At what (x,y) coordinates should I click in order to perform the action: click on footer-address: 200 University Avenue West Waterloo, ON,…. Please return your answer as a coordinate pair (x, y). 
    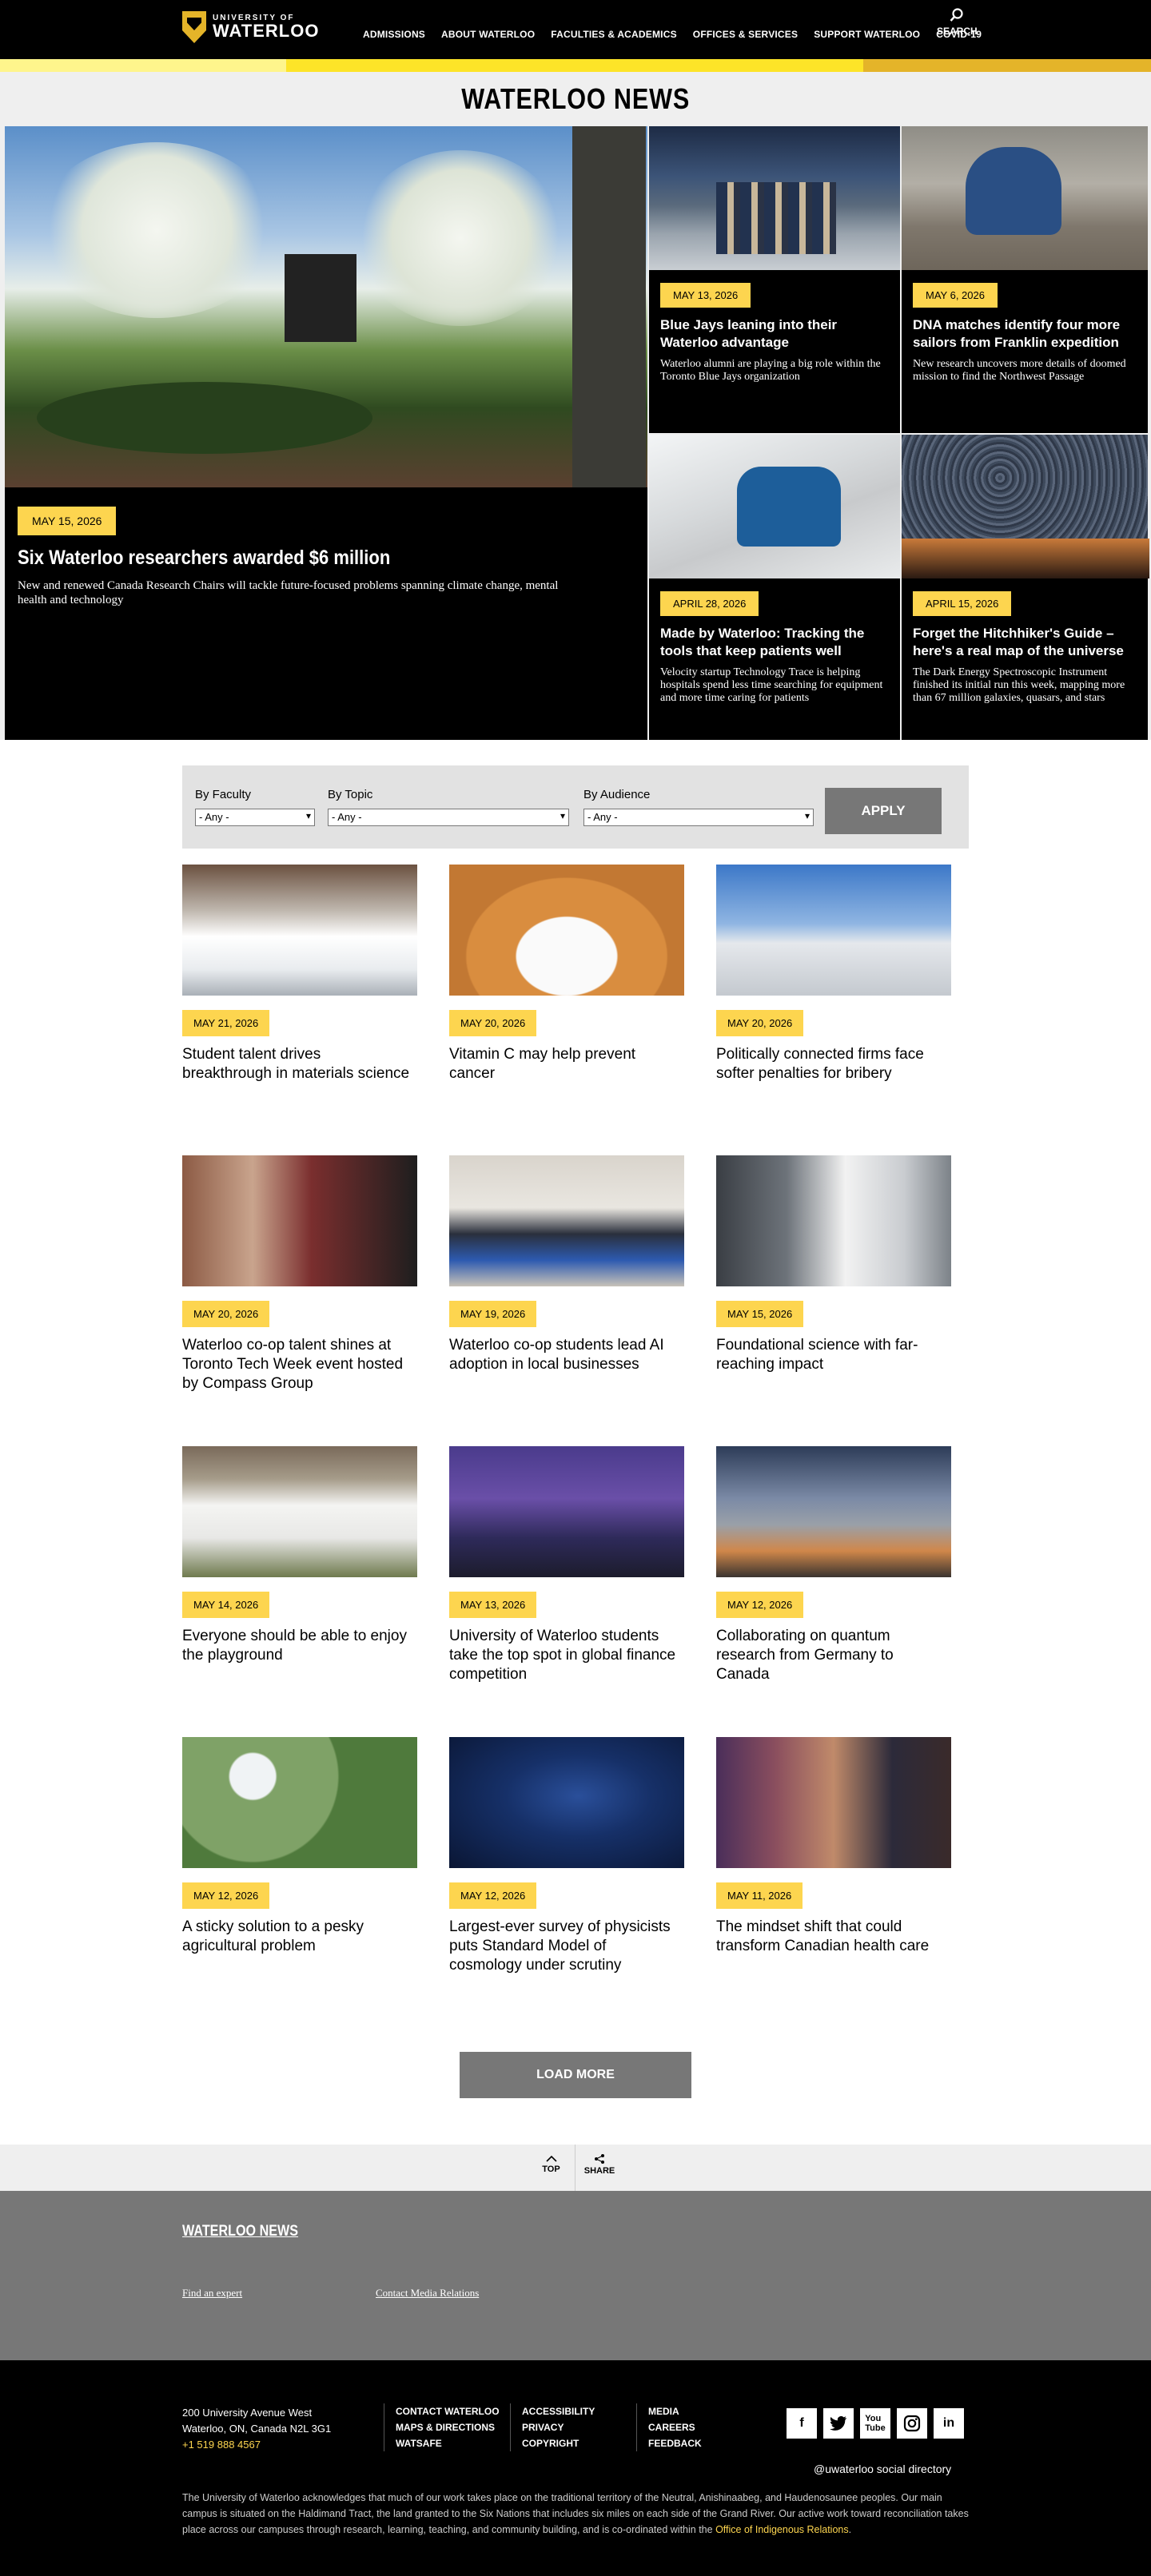
    Looking at the image, I should click on (256, 2429).